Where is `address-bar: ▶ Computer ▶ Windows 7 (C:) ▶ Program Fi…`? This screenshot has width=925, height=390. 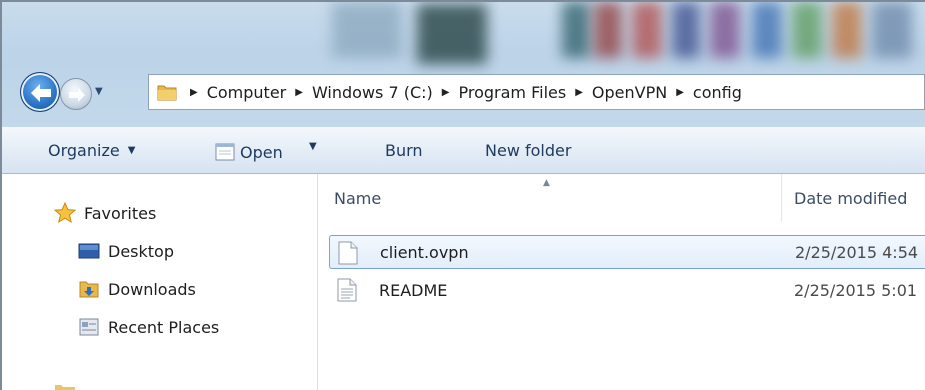 address-bar: ▶ Computer ▶ Windows 7 (C:) ▶ Program Fi… is located at coordinates (536, 92).